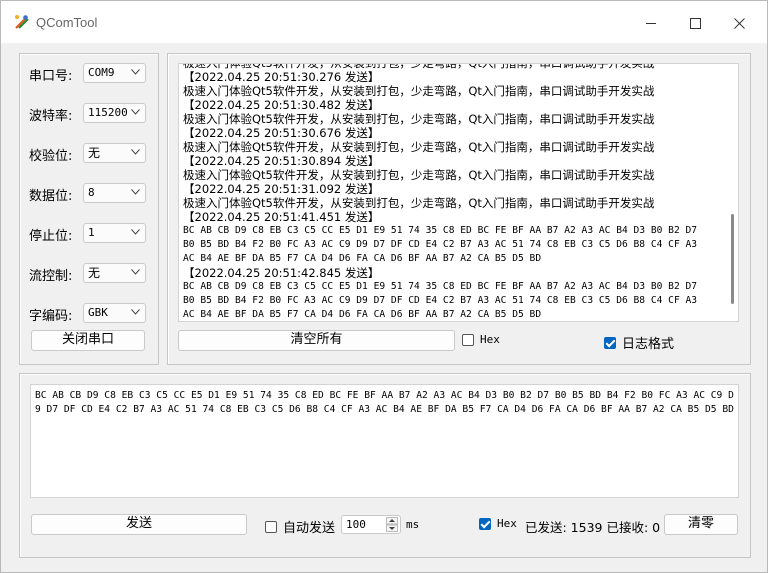 The height and width of the screenshot is (573, 768). I want to click on auto-send-box, so click(271, 526).